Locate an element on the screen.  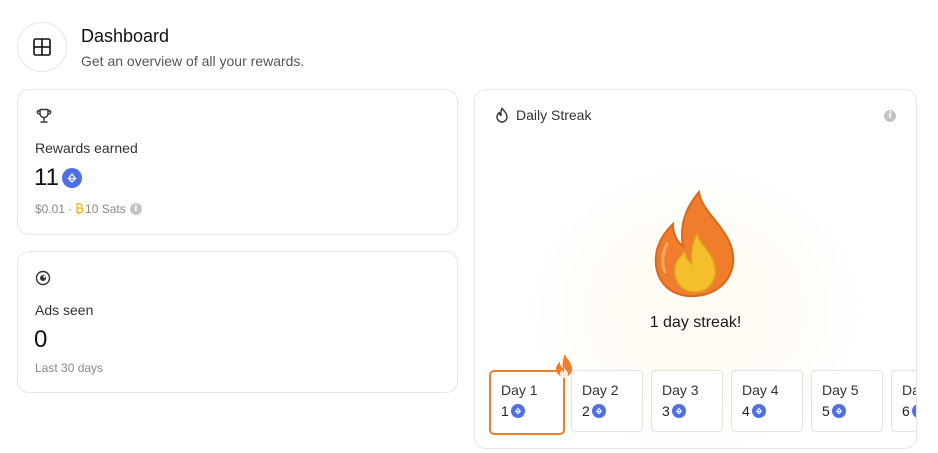
ads-period: Last 30 days is located at coordinates (69, 368).